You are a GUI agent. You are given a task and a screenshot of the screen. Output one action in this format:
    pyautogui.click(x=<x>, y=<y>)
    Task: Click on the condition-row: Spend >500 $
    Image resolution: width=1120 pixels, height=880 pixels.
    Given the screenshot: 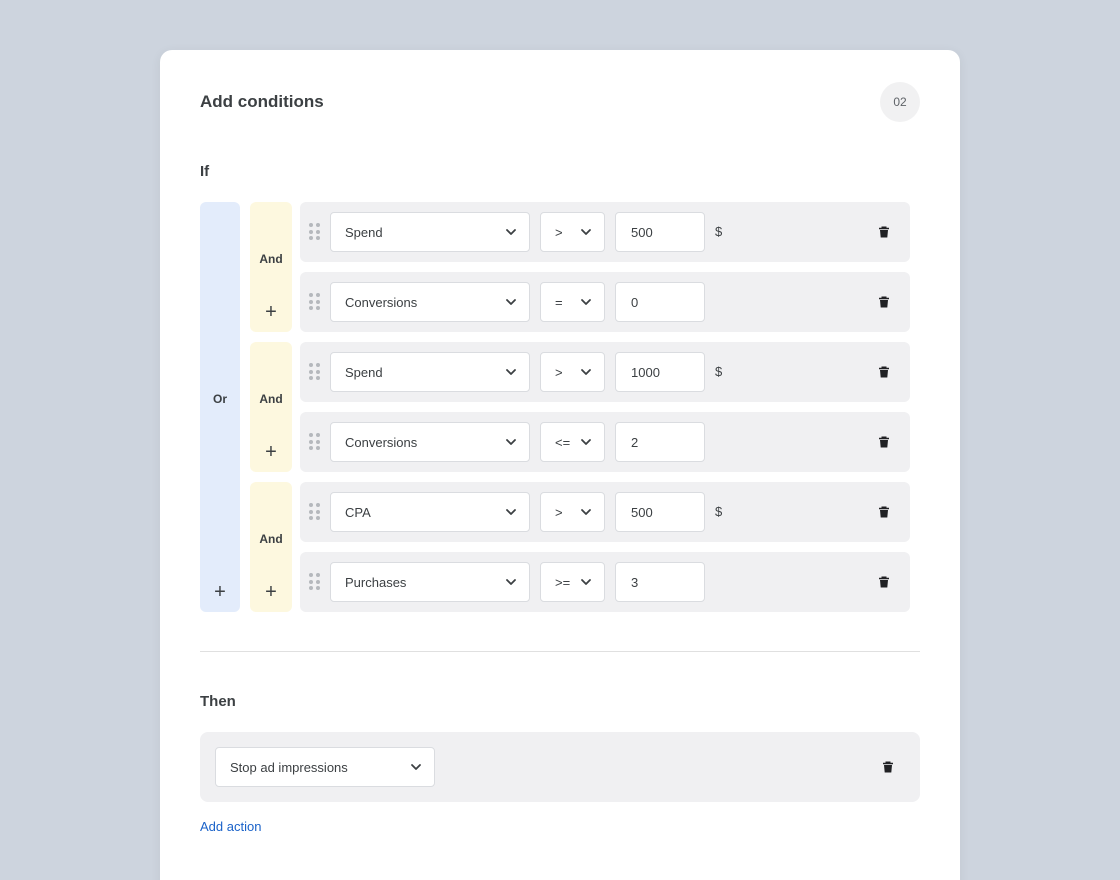 What is the action you would take?
    pyautogui.click(x=605, y=232)
    